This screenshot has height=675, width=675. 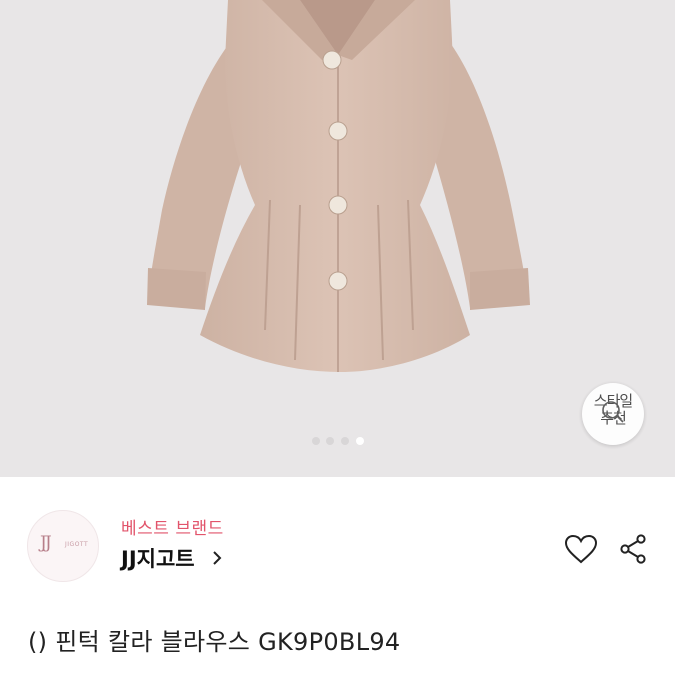 I want to click on product-title: () 핀턱 칼라 블라우스 GK9P0BL94, so click(x=214, y=642).